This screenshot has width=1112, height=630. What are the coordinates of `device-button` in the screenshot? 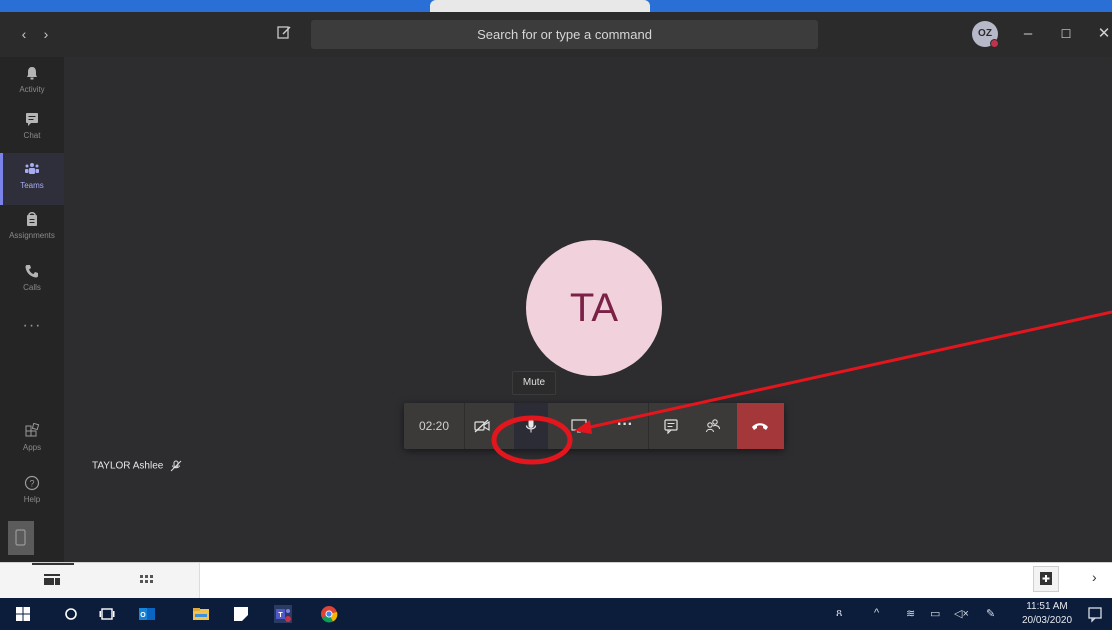 It's located at (21, 538).